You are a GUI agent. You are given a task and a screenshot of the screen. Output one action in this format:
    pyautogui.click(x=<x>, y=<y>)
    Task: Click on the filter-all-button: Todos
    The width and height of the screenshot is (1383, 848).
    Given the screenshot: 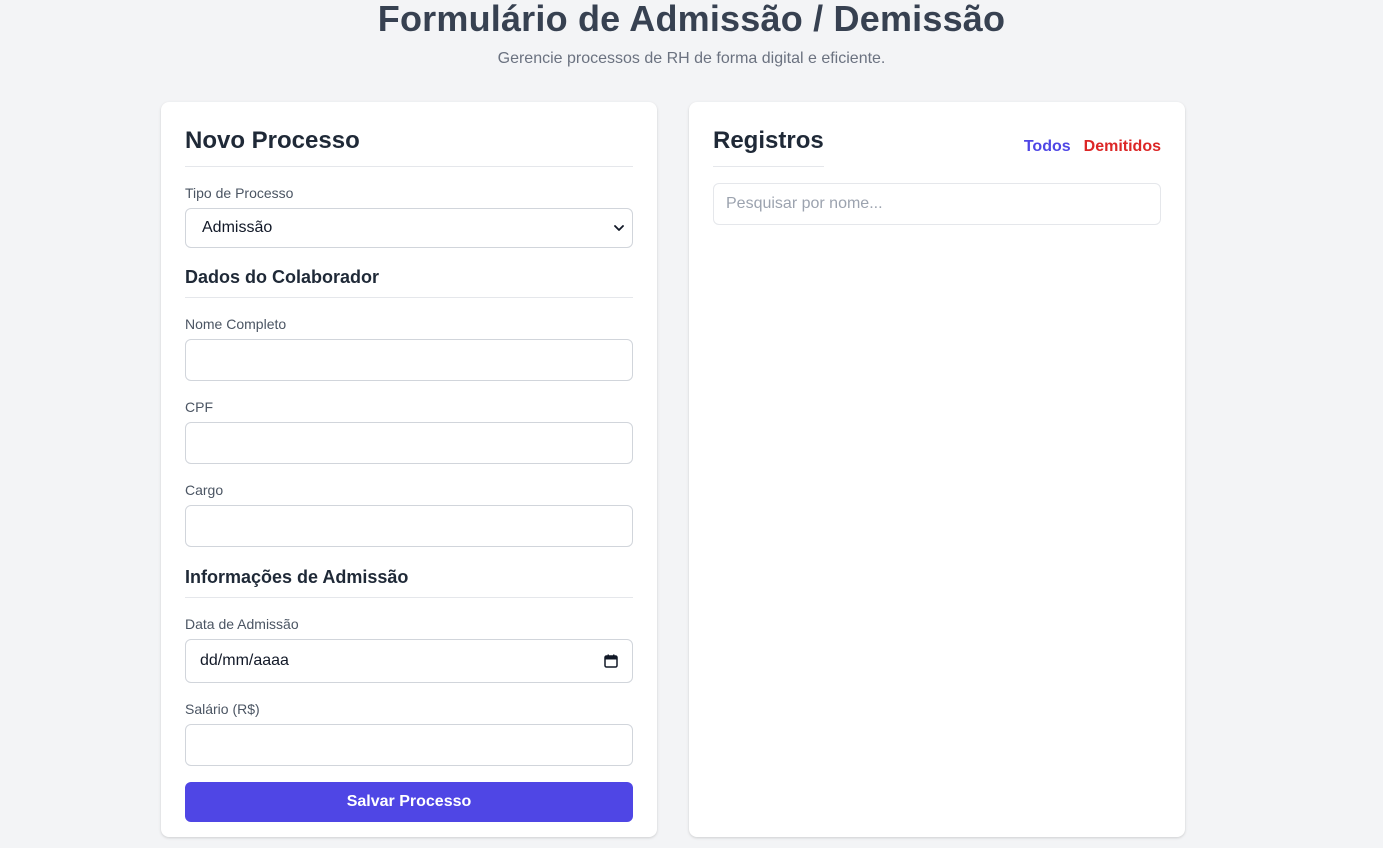 What is the action you would take?
    pyautogui.click(x=1047, y=147)
    